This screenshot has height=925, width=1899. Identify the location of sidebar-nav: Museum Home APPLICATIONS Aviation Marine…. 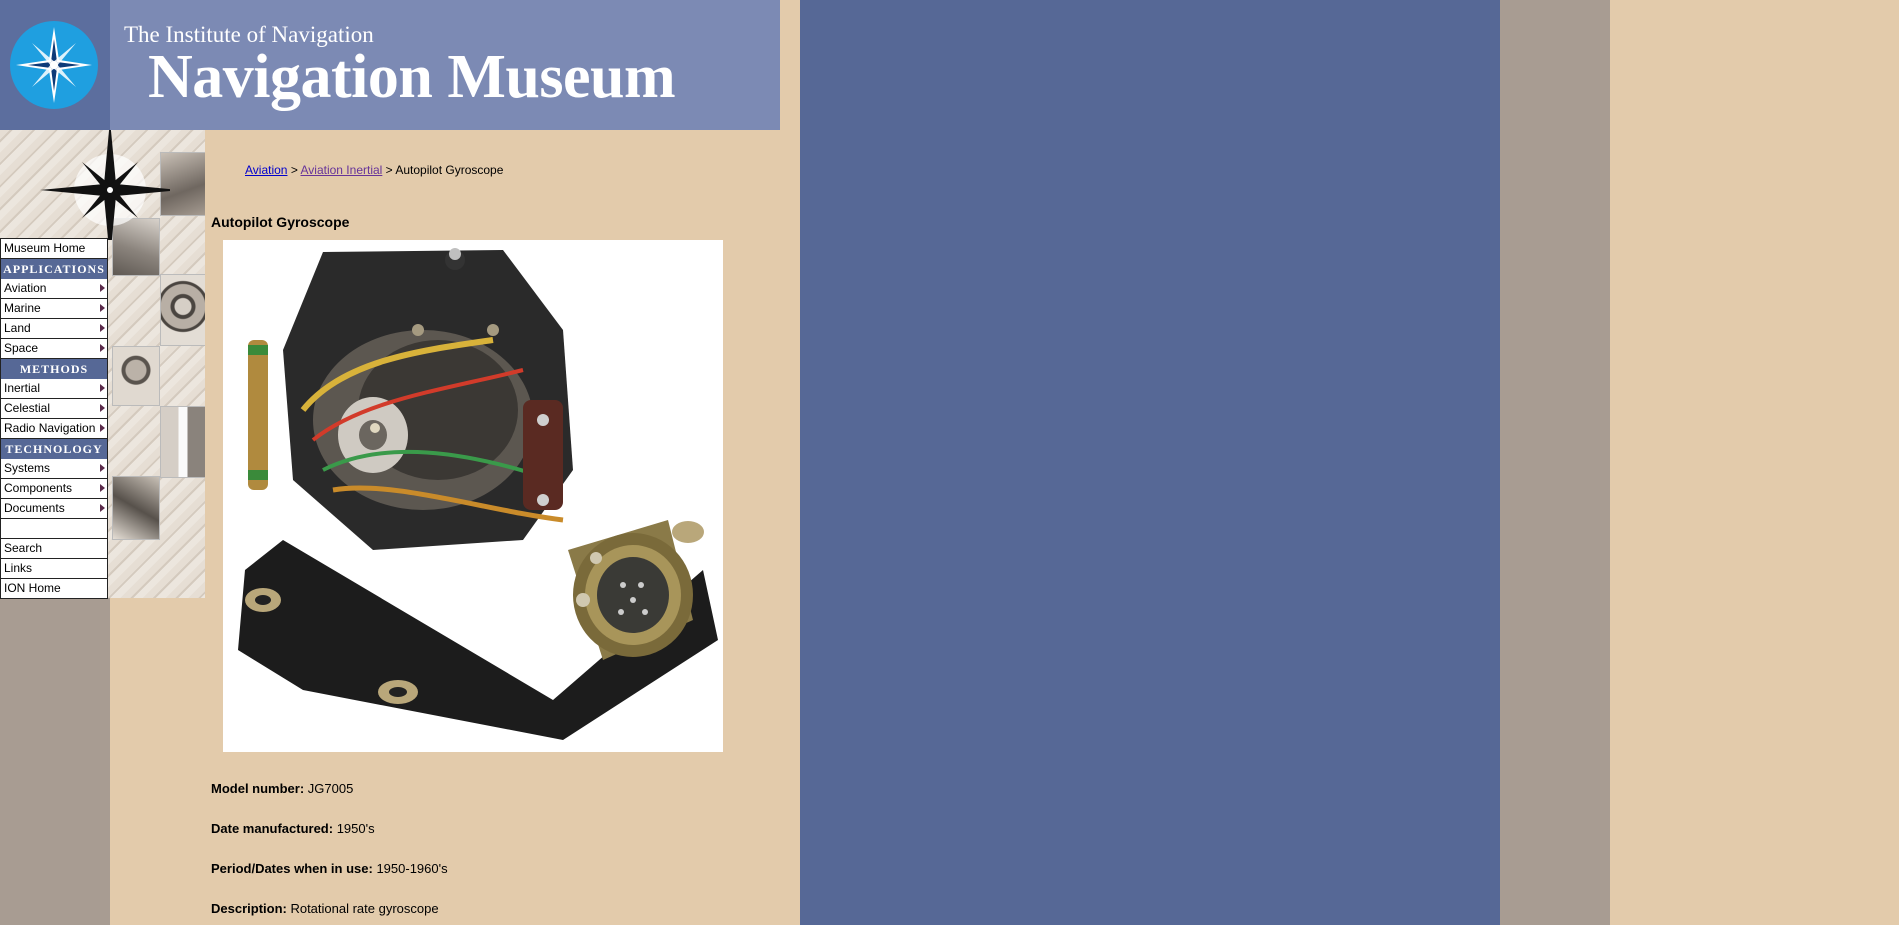
(54, 418).